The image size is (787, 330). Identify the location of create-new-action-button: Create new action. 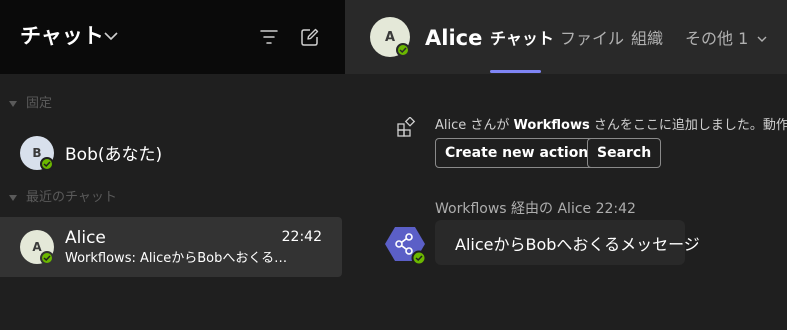
(517, 153).